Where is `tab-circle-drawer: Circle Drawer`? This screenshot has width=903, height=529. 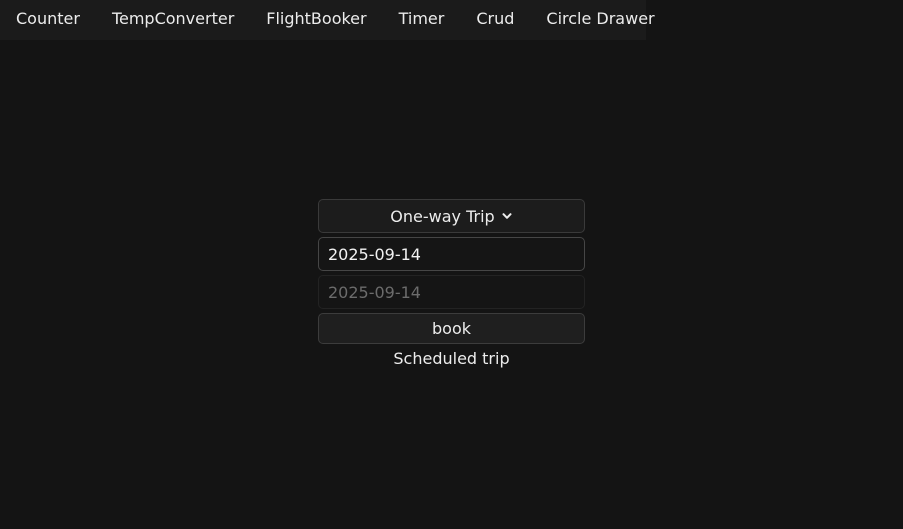 tab-circle-drawer: Circle Drawer is located at coordinates (600, 20).